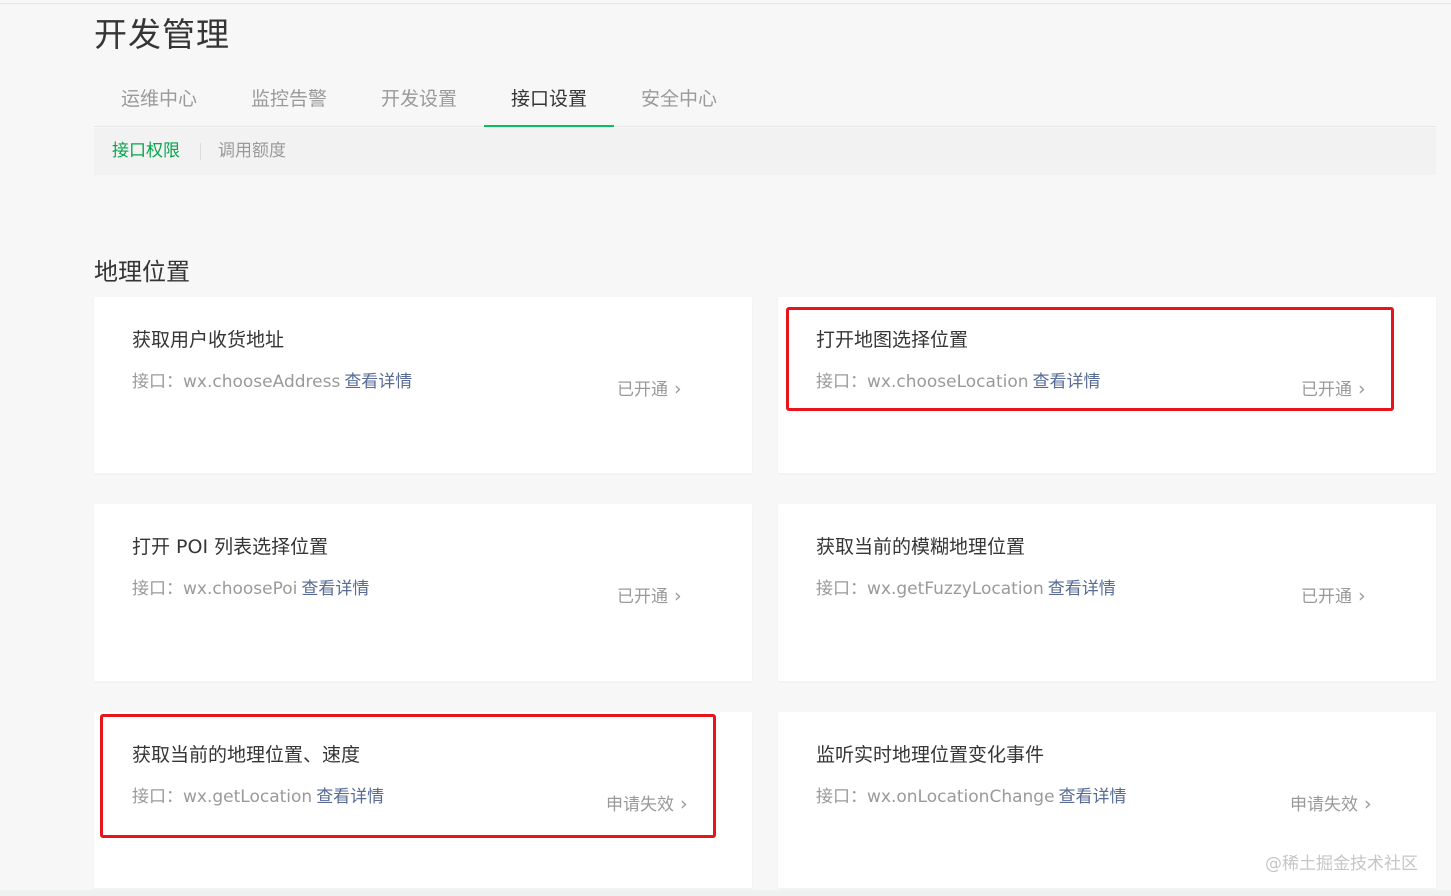  I want to click on api-card-interface: 接口：wx.getLocation 查看详情, so click(258, 794).